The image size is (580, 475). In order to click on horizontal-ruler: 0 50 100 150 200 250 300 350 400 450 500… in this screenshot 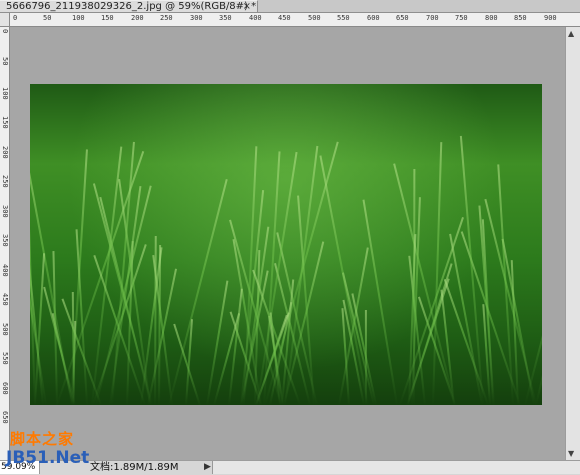, I will do `click(295, 20)`.